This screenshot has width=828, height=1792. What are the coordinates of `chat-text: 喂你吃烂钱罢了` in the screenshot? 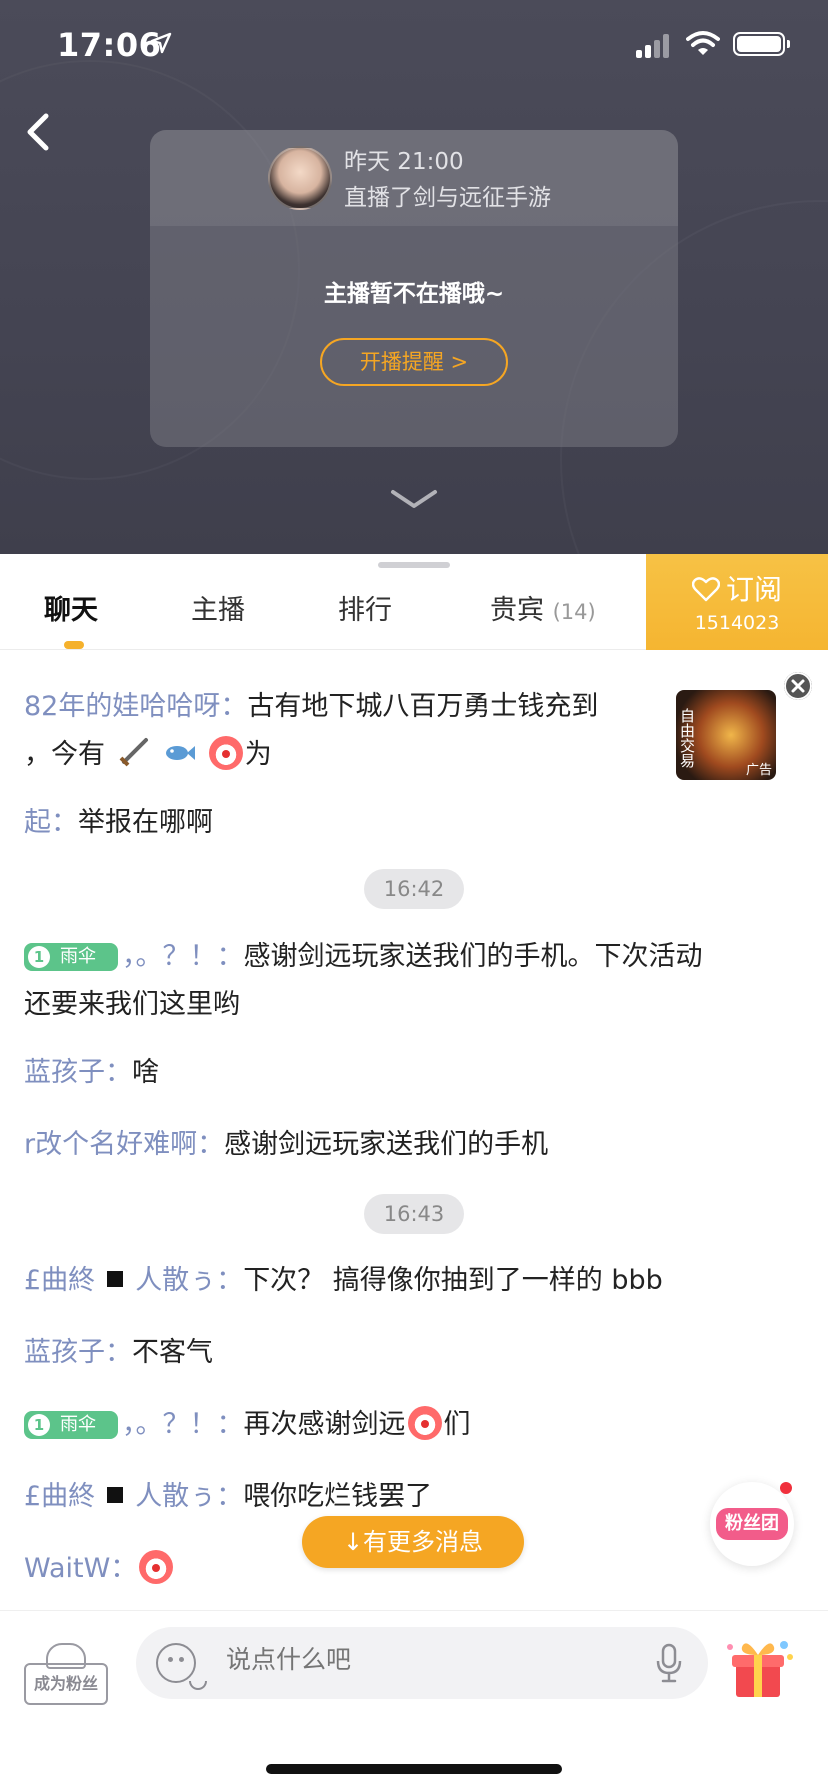 It's located at (338, 1496).